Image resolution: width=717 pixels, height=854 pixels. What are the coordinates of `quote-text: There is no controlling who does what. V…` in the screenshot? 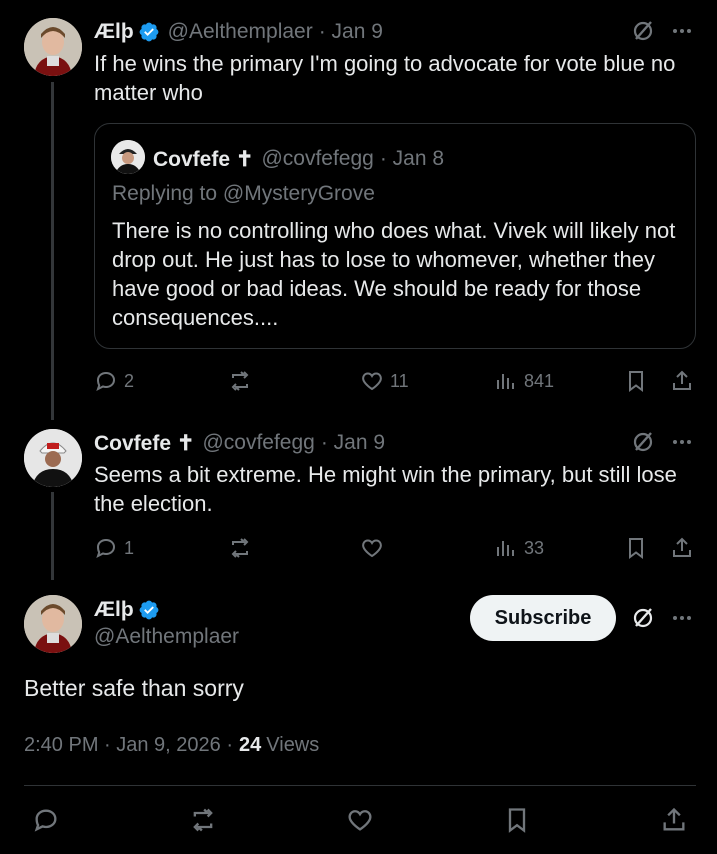 It's located at (394, 274).